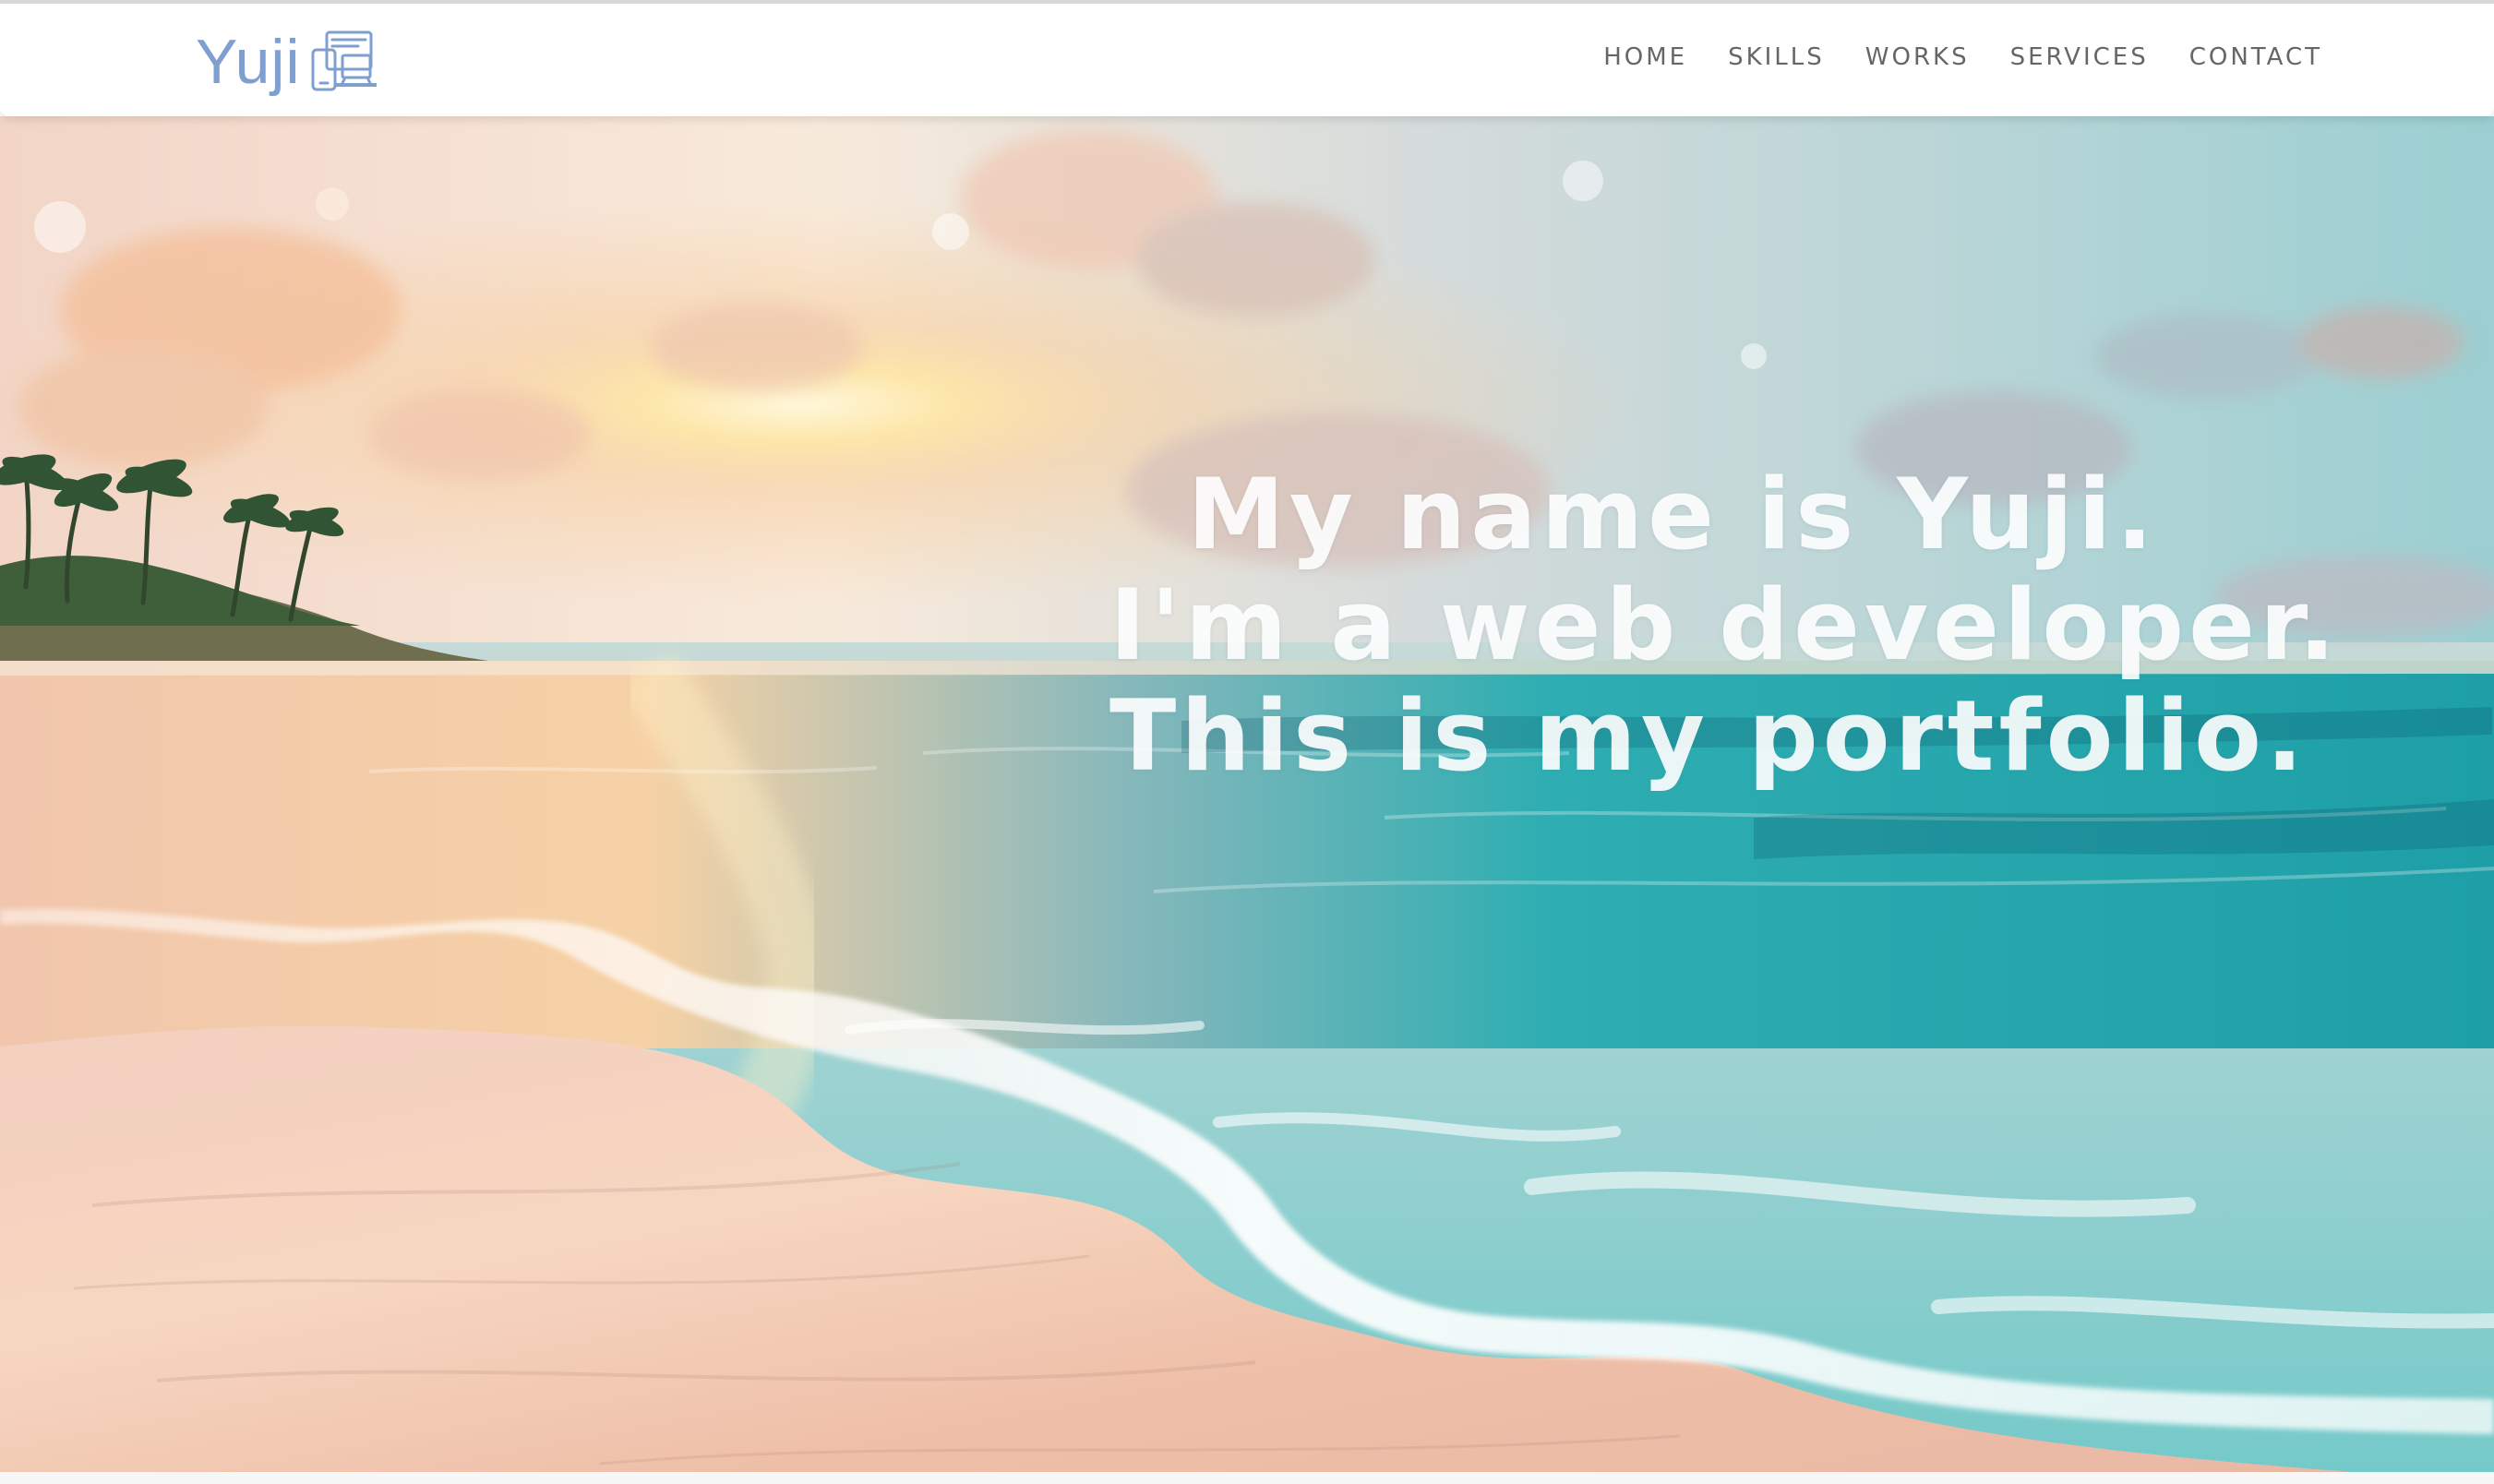  What do you see at coordinates (1247, 1478) in the screenshot?
I see `page-bottom-strip` at bounding box center [1247, 1478].